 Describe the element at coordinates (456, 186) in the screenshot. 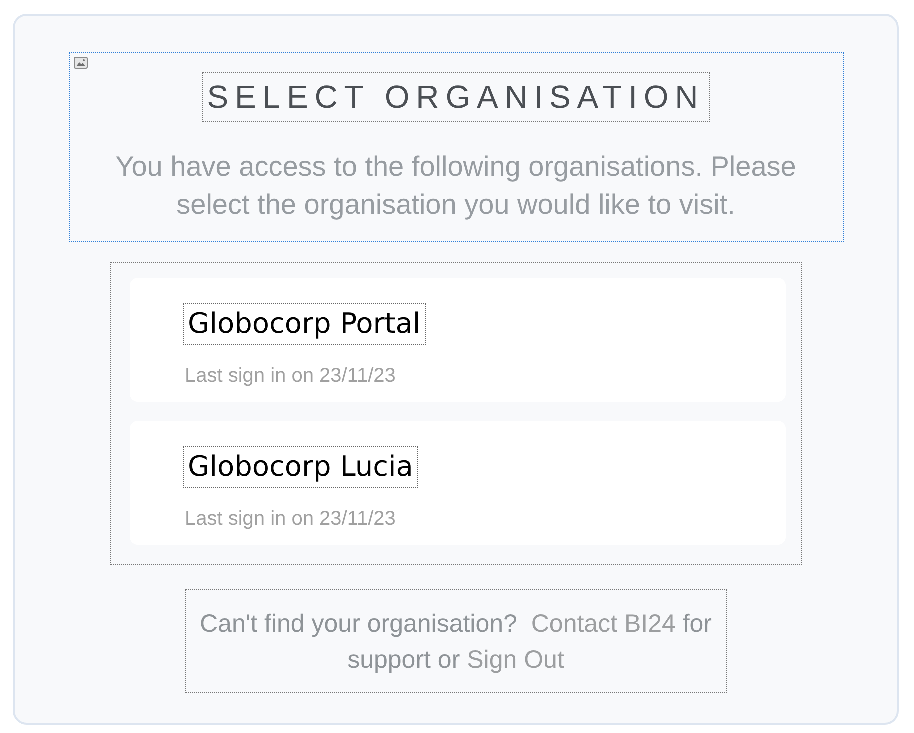

I see `instructions-text: You have access to the following organisations. Please select the organisation you would like to visit.` at that location.